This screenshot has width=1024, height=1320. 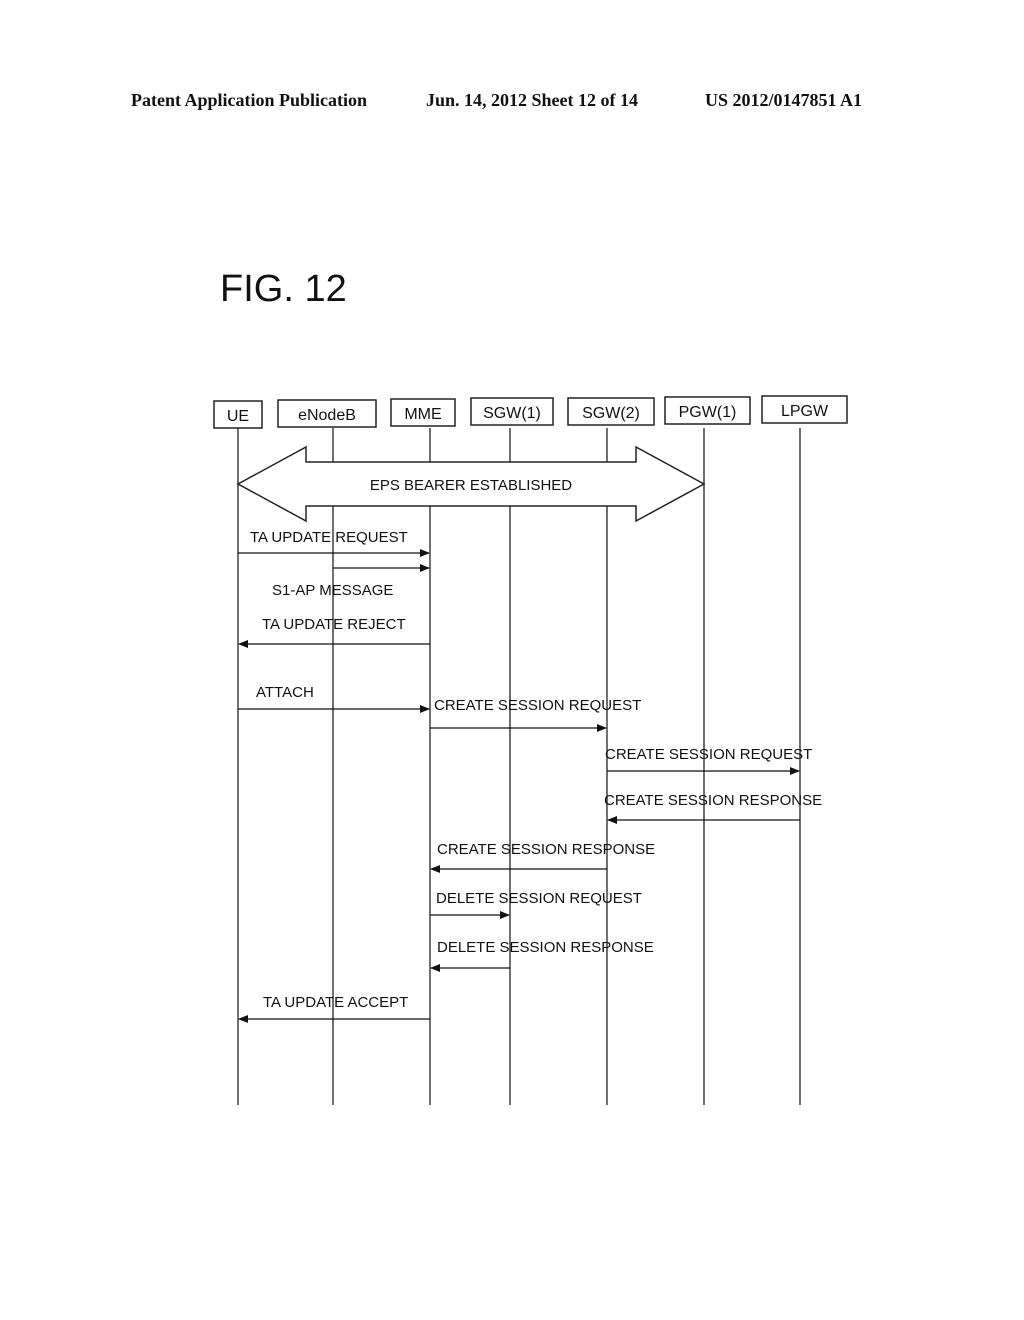 What do you see at coordinates (332, 590) in the screenshot?
I see `message-label-s1-ap-message: S1-AP MESSAGE` at bounding box center [332, 590].